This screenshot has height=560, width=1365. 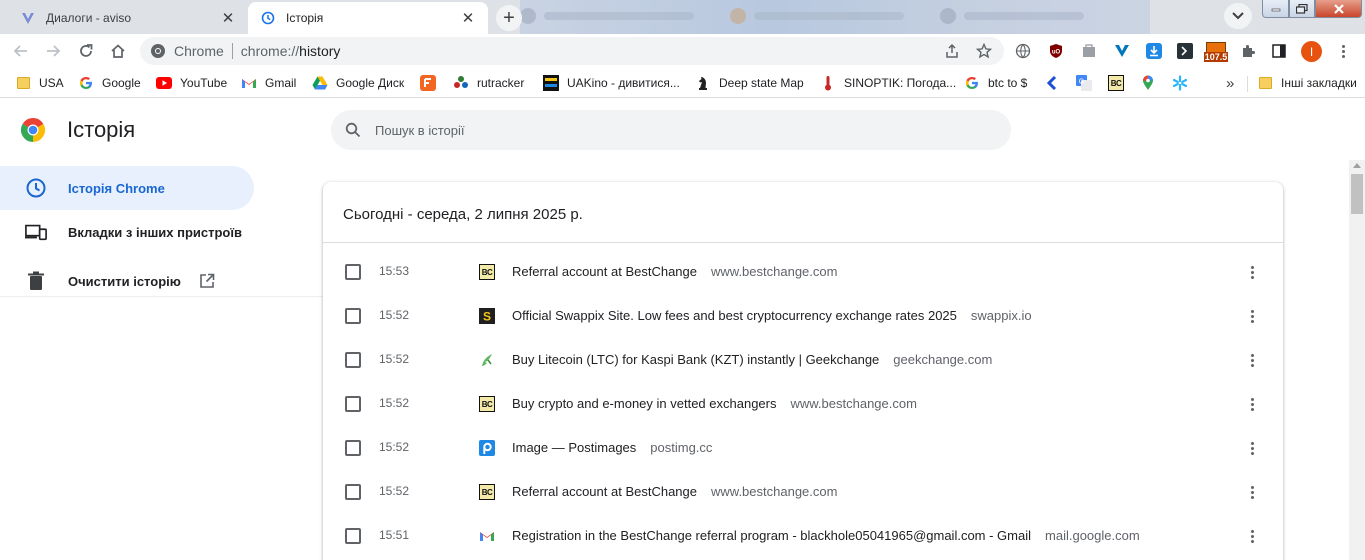 What do you see at coordinates (109, 83) in the screenshot?
I see `bookmark-google: Google` at bounding box center [109, 83].